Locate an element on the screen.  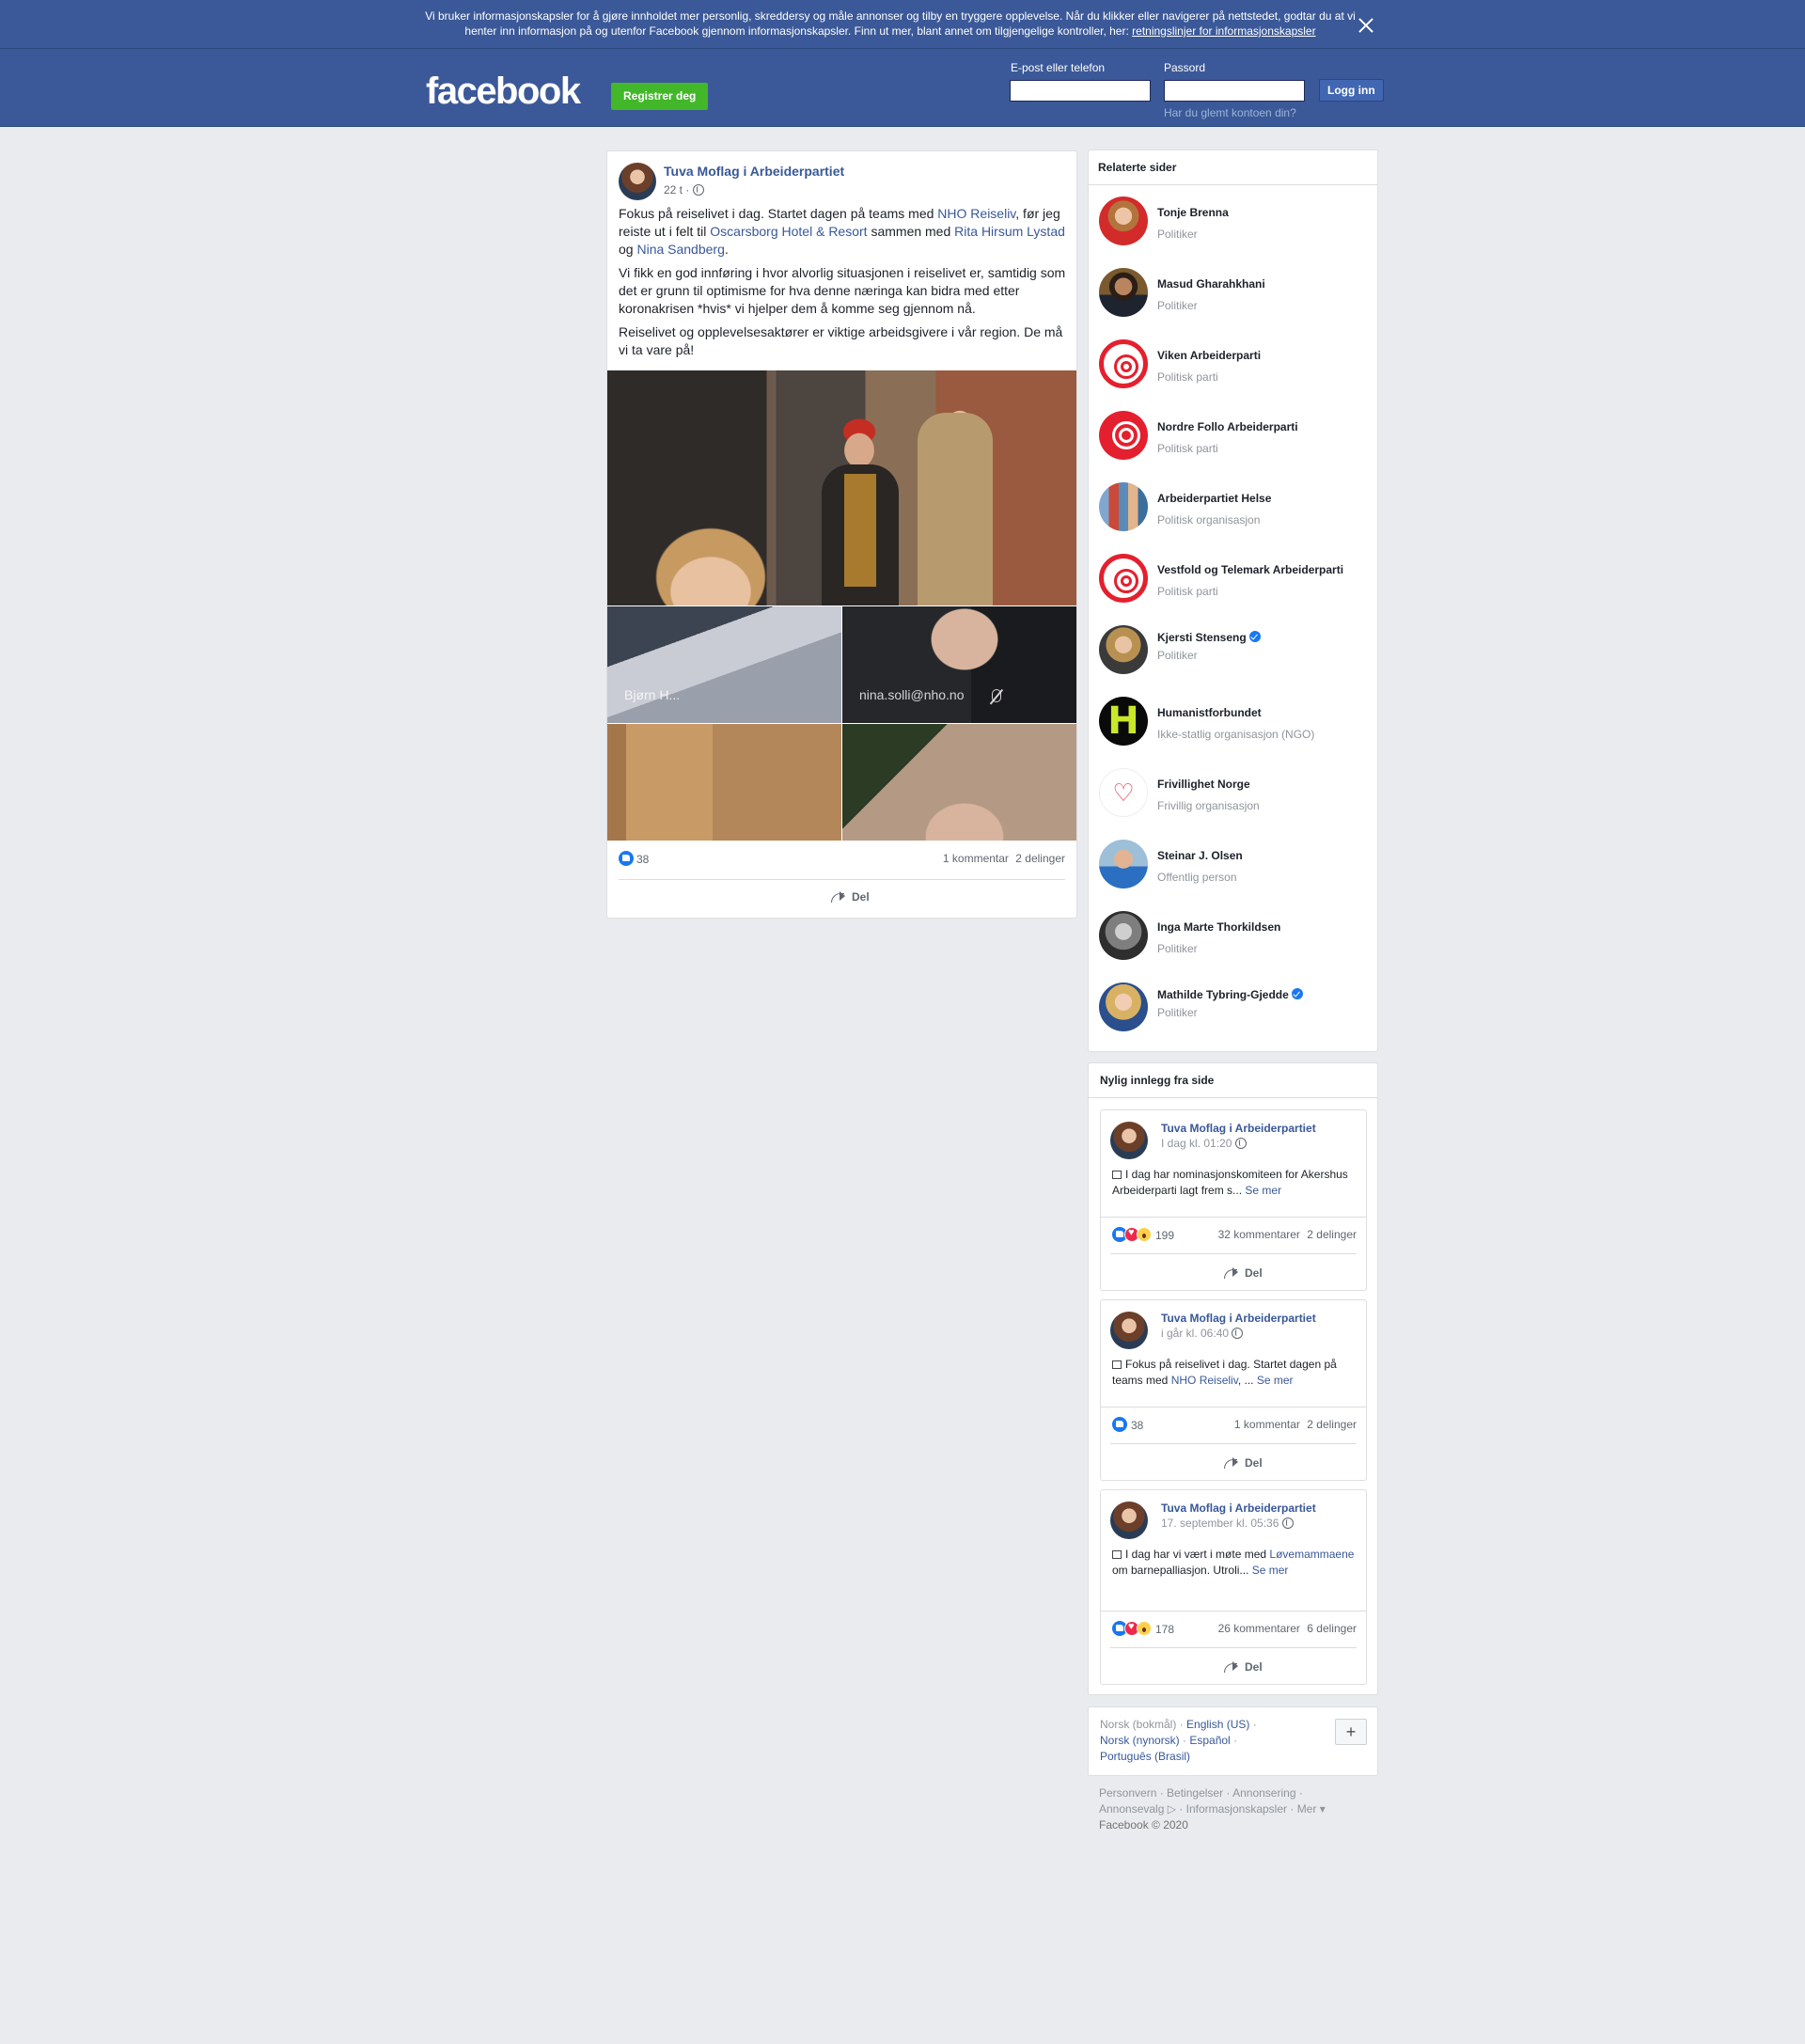
related-item: Masud Gharahkhani Politiker is located at coordinates (1235, 293).